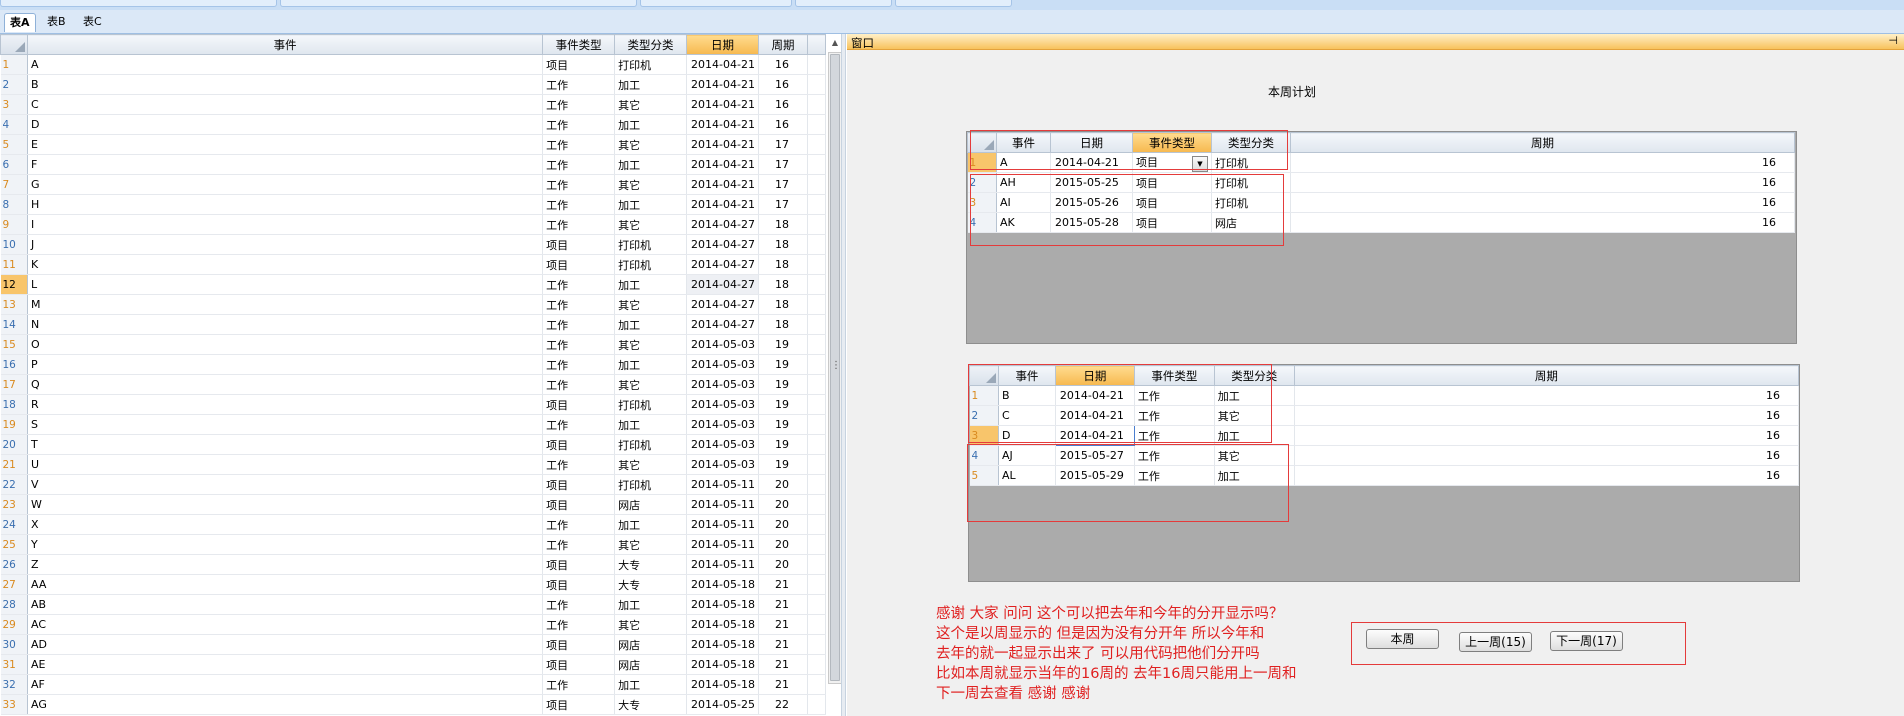  Describe the element at coordinates (14, 304) in the screenshot. I see `row-number: 13` at that location.